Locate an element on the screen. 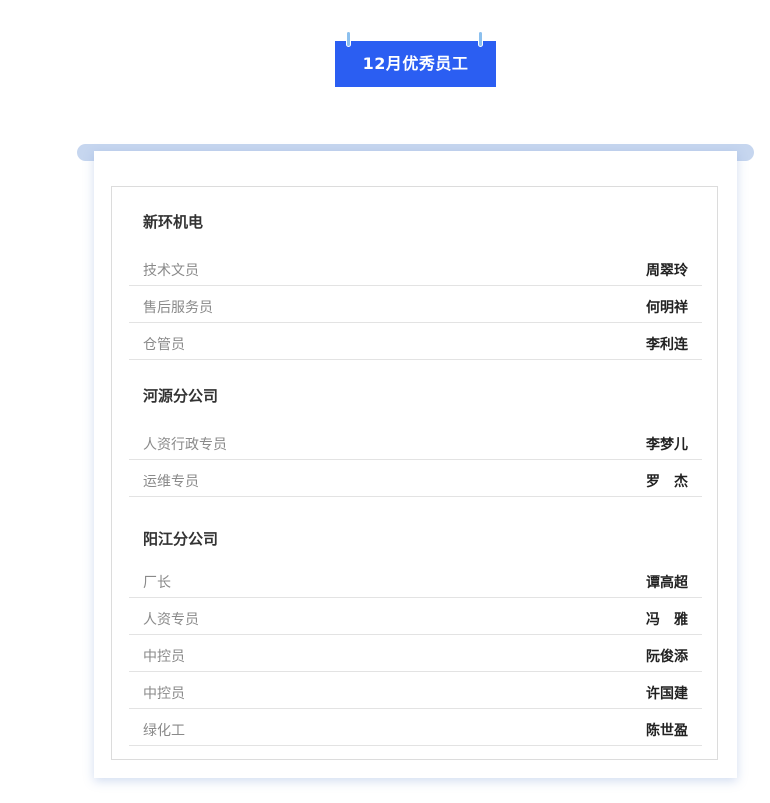 The height and width of the screenshot is (803, 770). employee-name: 冯 雅 is located at coordinates (667, 620).